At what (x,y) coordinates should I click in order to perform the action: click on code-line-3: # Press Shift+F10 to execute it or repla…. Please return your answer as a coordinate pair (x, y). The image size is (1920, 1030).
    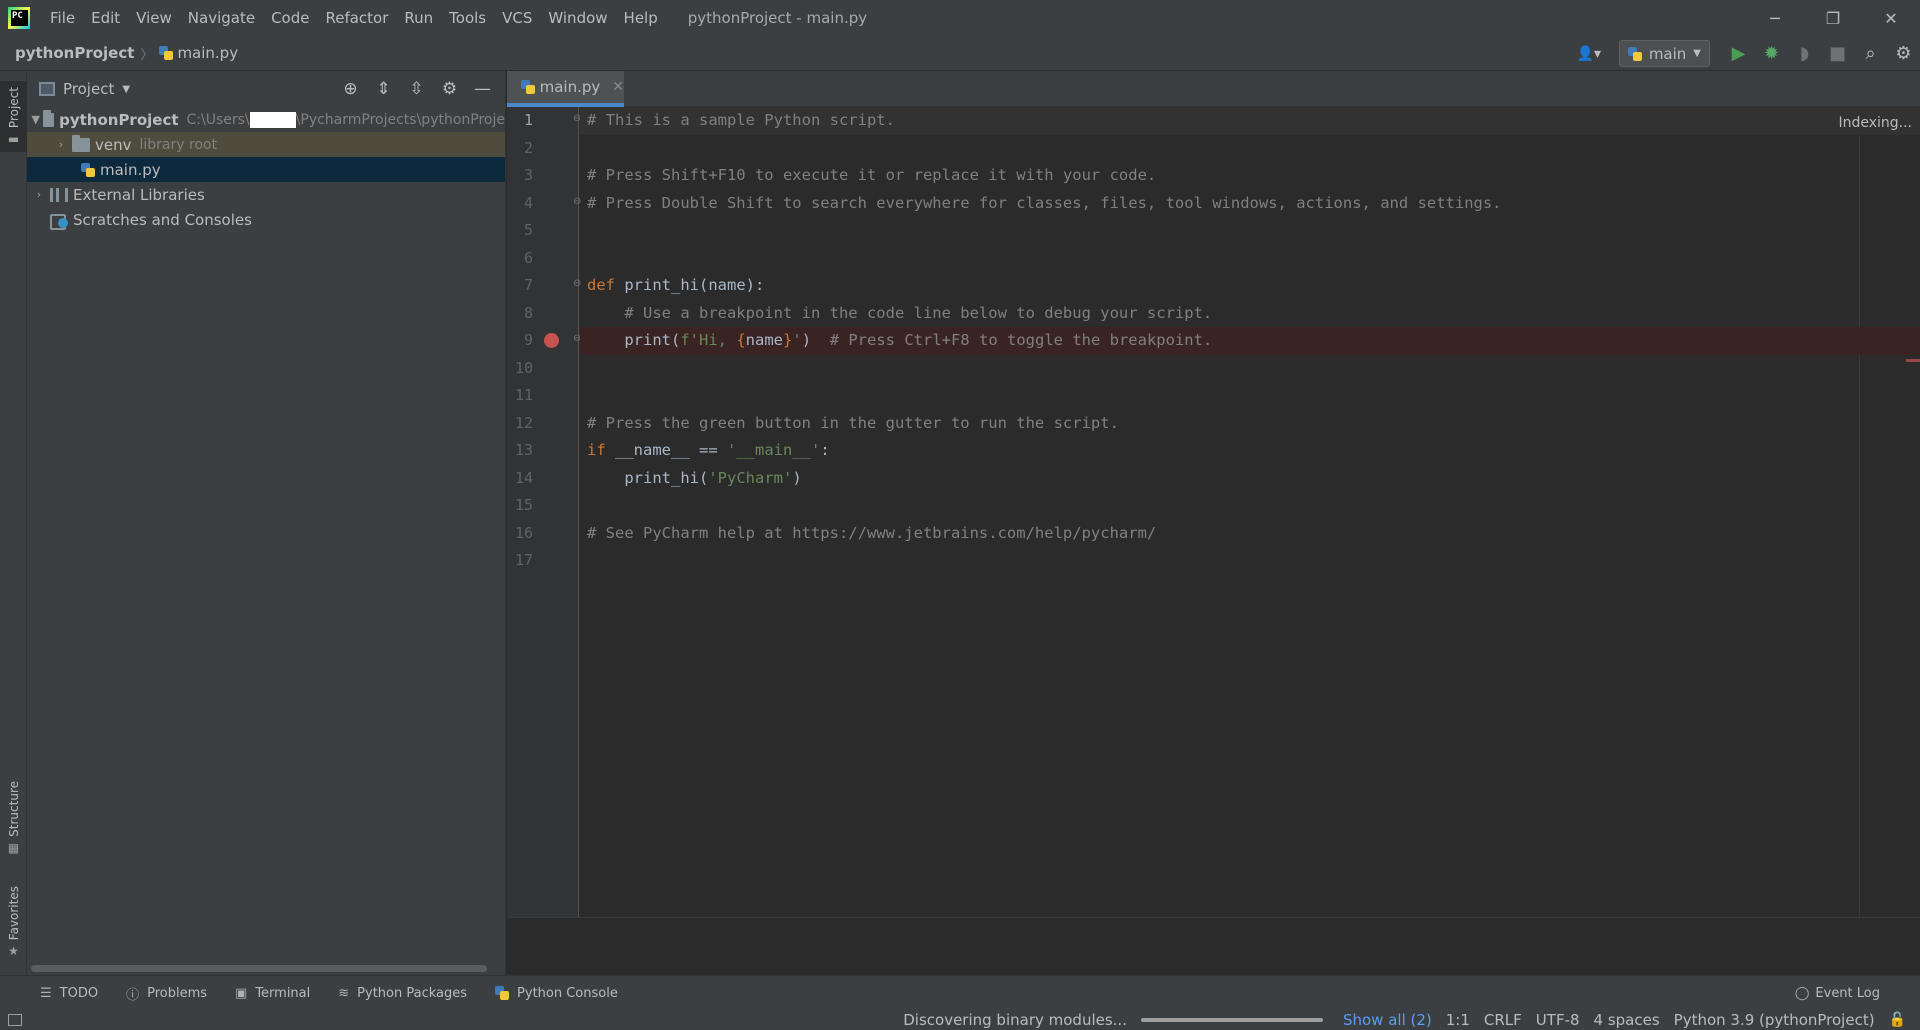
    Looking at the image, I should click on (1250, 176).